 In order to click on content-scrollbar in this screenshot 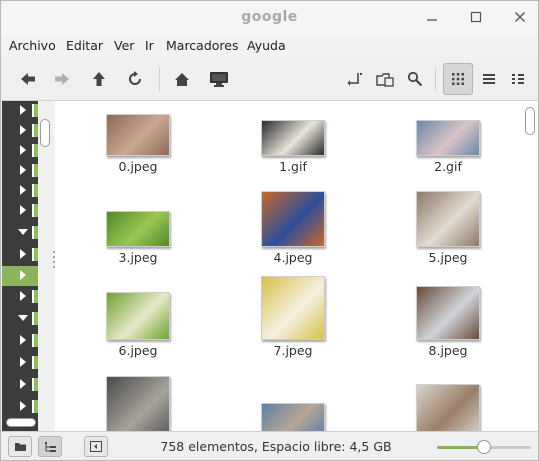, I will do `click(530, 266)`.